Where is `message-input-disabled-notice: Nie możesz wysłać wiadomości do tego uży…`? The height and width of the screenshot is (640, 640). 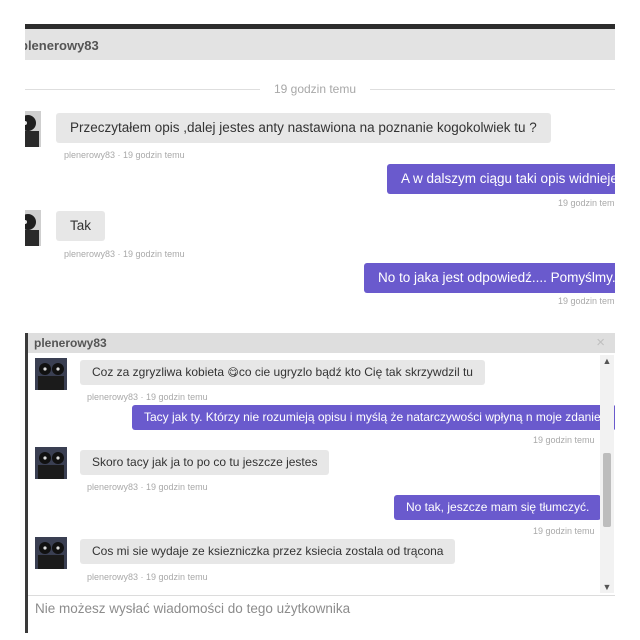
message-input-disabled-notice: Nie możesz wysłać wiadomości do tego uży… is located at coordinates (193, 608).